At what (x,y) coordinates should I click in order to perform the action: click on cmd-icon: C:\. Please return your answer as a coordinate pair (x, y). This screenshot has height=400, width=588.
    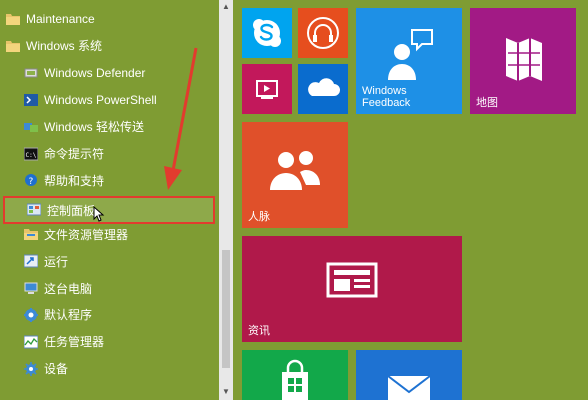
    Looking at the image, I should click on (31, 154).